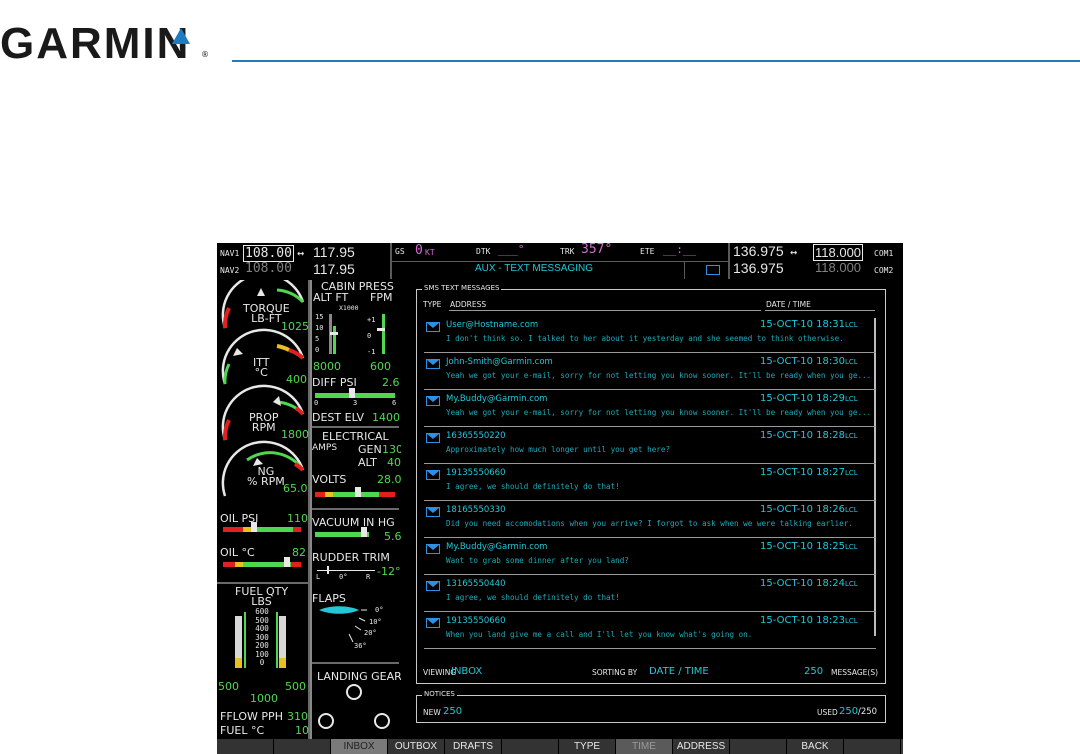 This screenshot has width=1080, height=754. Describe the element at coordinates (268, 268) in the screenshot. I see `nav2-active-freq: 108.00` at that location.